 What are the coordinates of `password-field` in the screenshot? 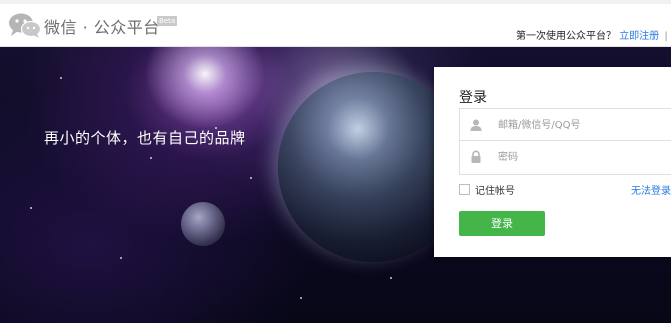 It's located at (565, 158).